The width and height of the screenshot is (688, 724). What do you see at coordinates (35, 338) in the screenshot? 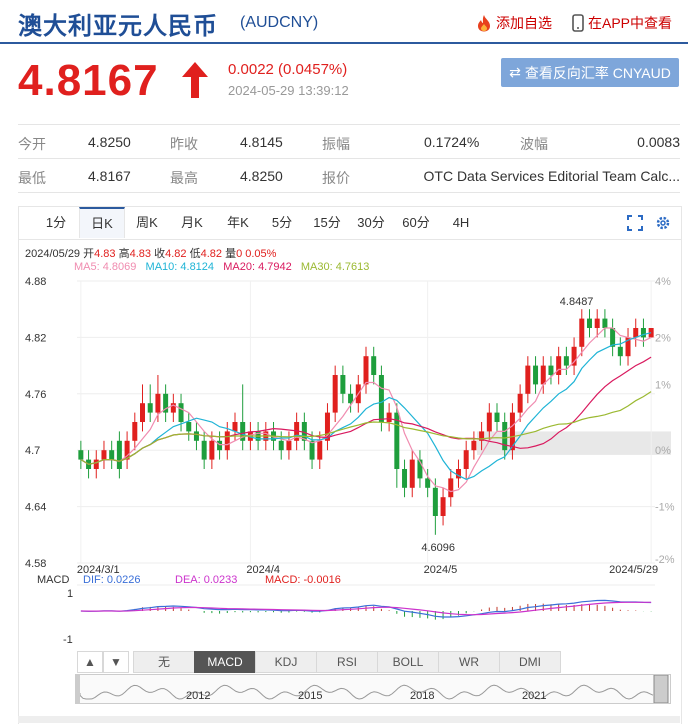
I see `y-tick-label: 4.82` at bounding box center [35, 338].